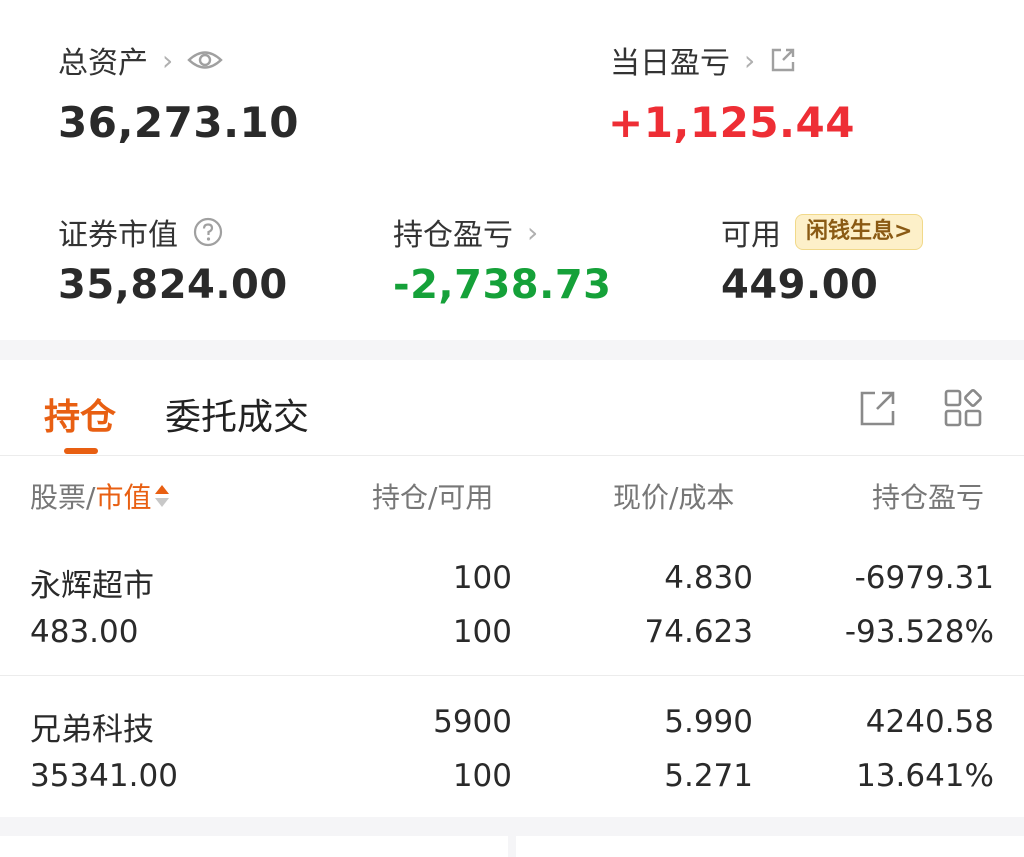 This screenshot has width=1024, height=857. Describe the element at coordinates (919, 632) in the screenshot. I see `stock-pnl-percent: -93.528%` at that location.